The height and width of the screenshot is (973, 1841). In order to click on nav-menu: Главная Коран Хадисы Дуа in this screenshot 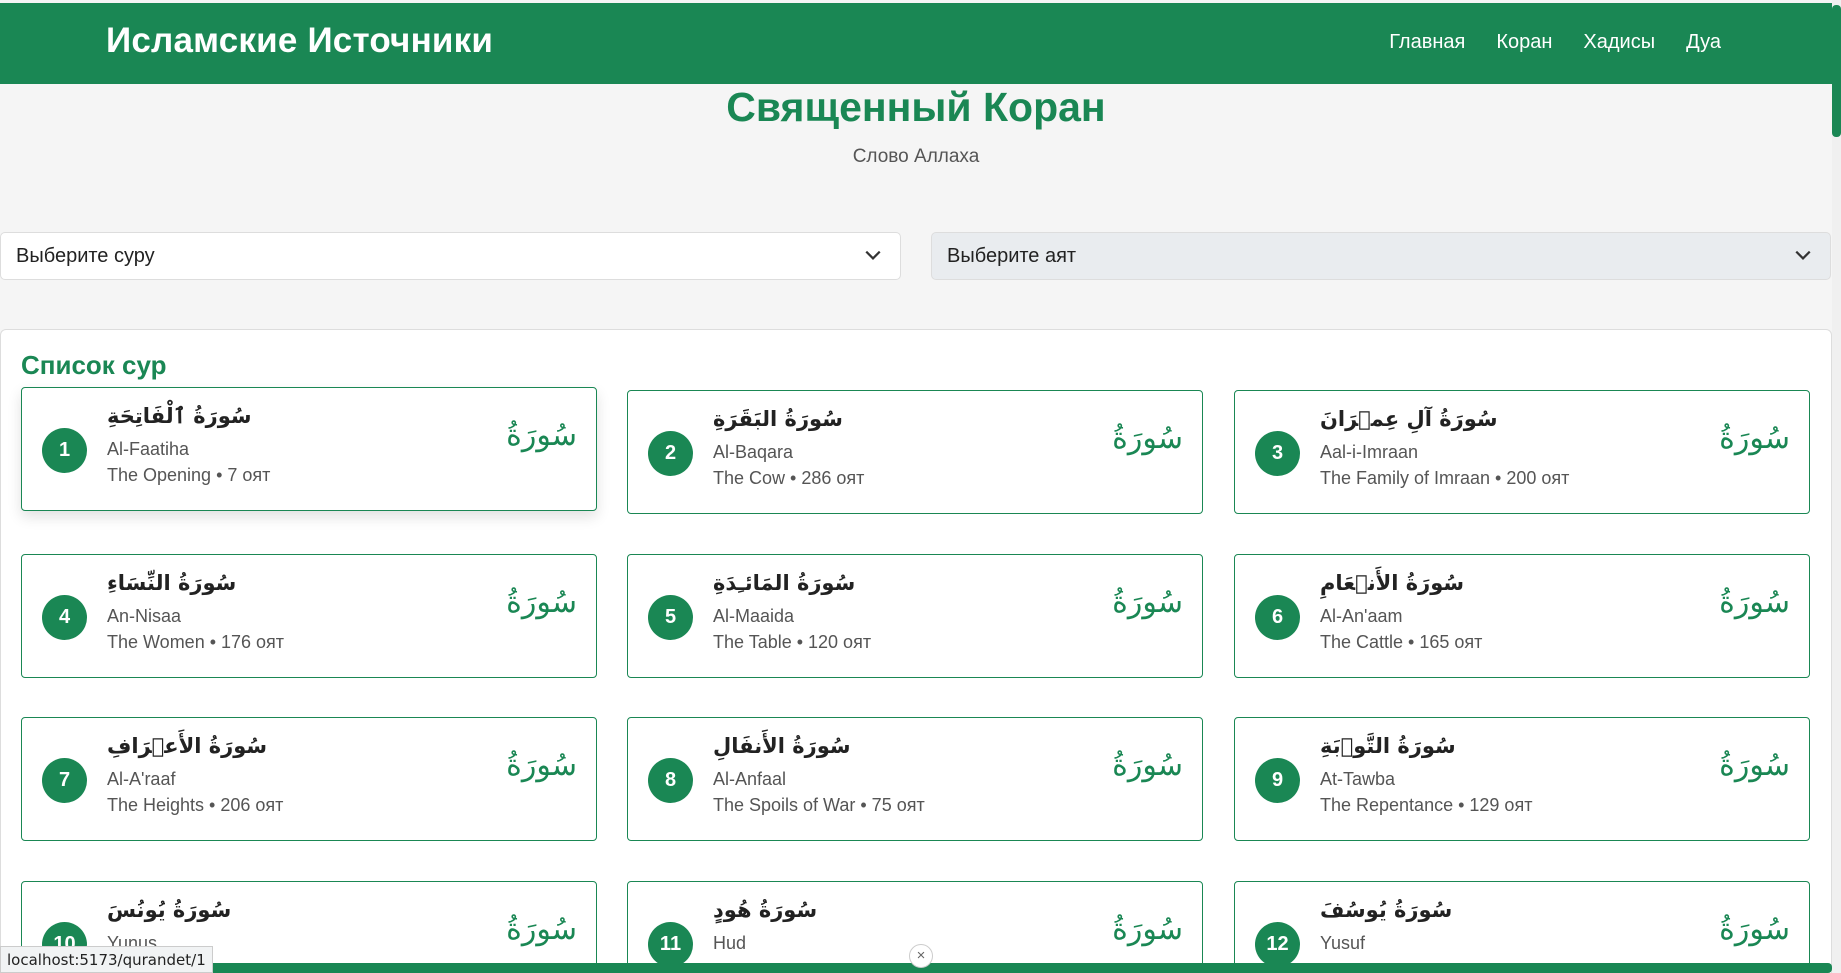, I will do `click(1555, 42)`.